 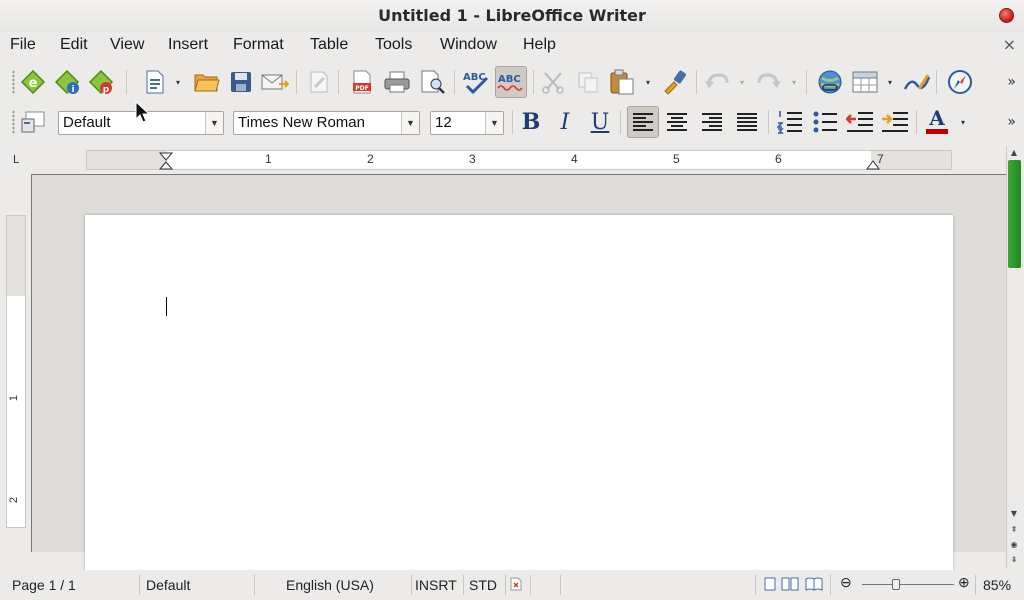 I want to click on menu-format: Format, so click(x=258, y=45).